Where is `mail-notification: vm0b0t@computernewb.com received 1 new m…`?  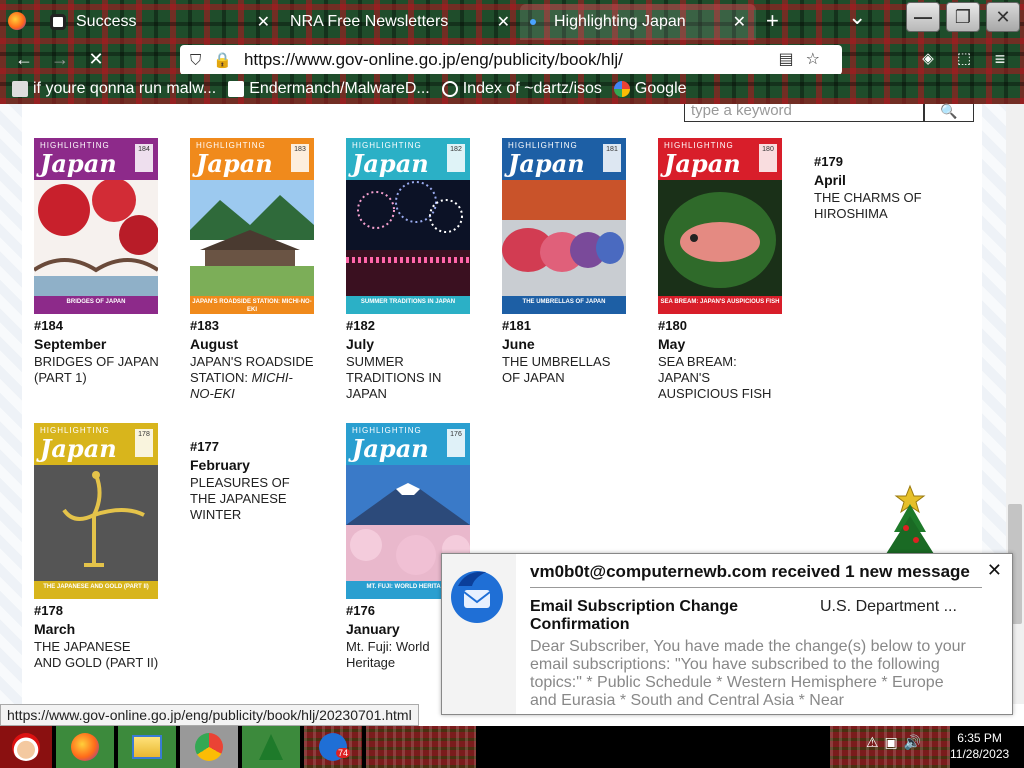
mail-notification: vm0b0t@computernewb.com received 1 new m… is located at coordinates (727, 634).